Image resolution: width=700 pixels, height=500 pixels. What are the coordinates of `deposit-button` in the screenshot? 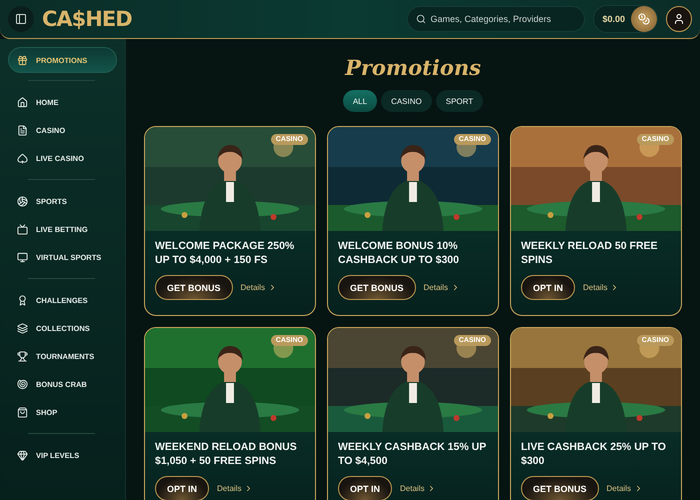 It's located at (644, 19).